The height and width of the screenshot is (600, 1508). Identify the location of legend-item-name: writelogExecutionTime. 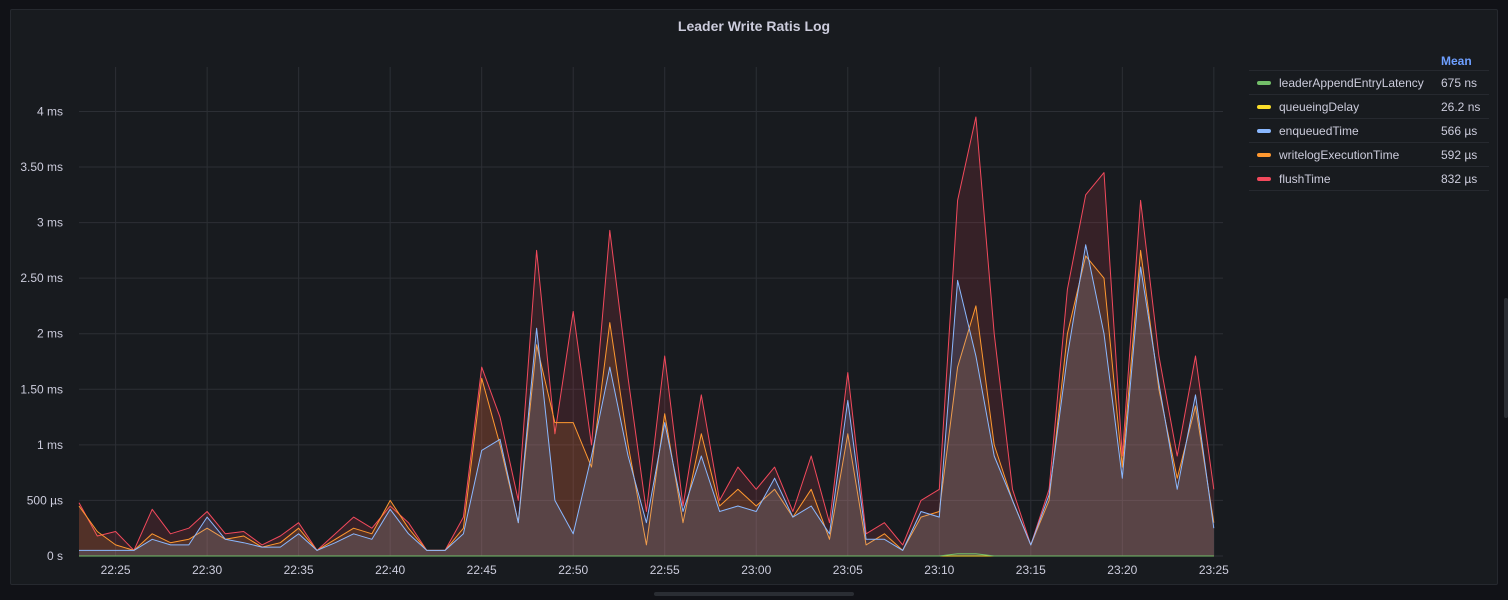
(1339, 155).